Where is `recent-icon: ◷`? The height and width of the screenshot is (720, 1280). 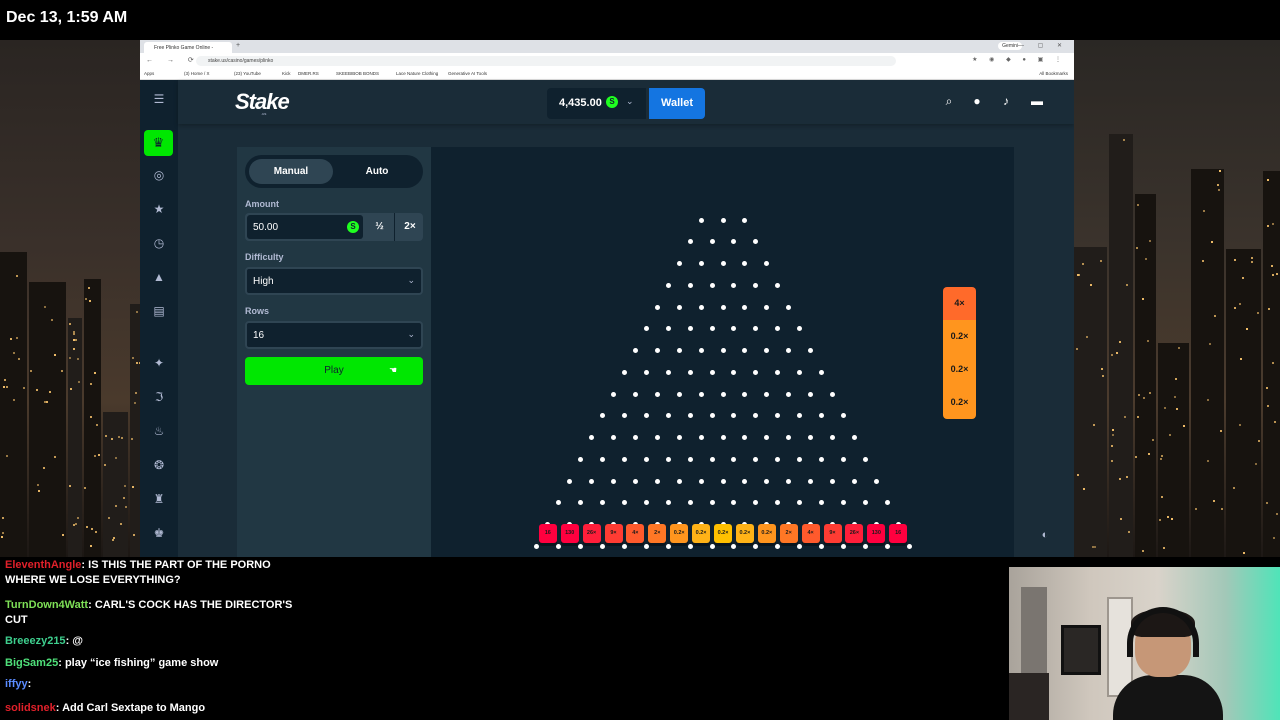 recent-icon: ◷ is located at coordinates (159, 243).